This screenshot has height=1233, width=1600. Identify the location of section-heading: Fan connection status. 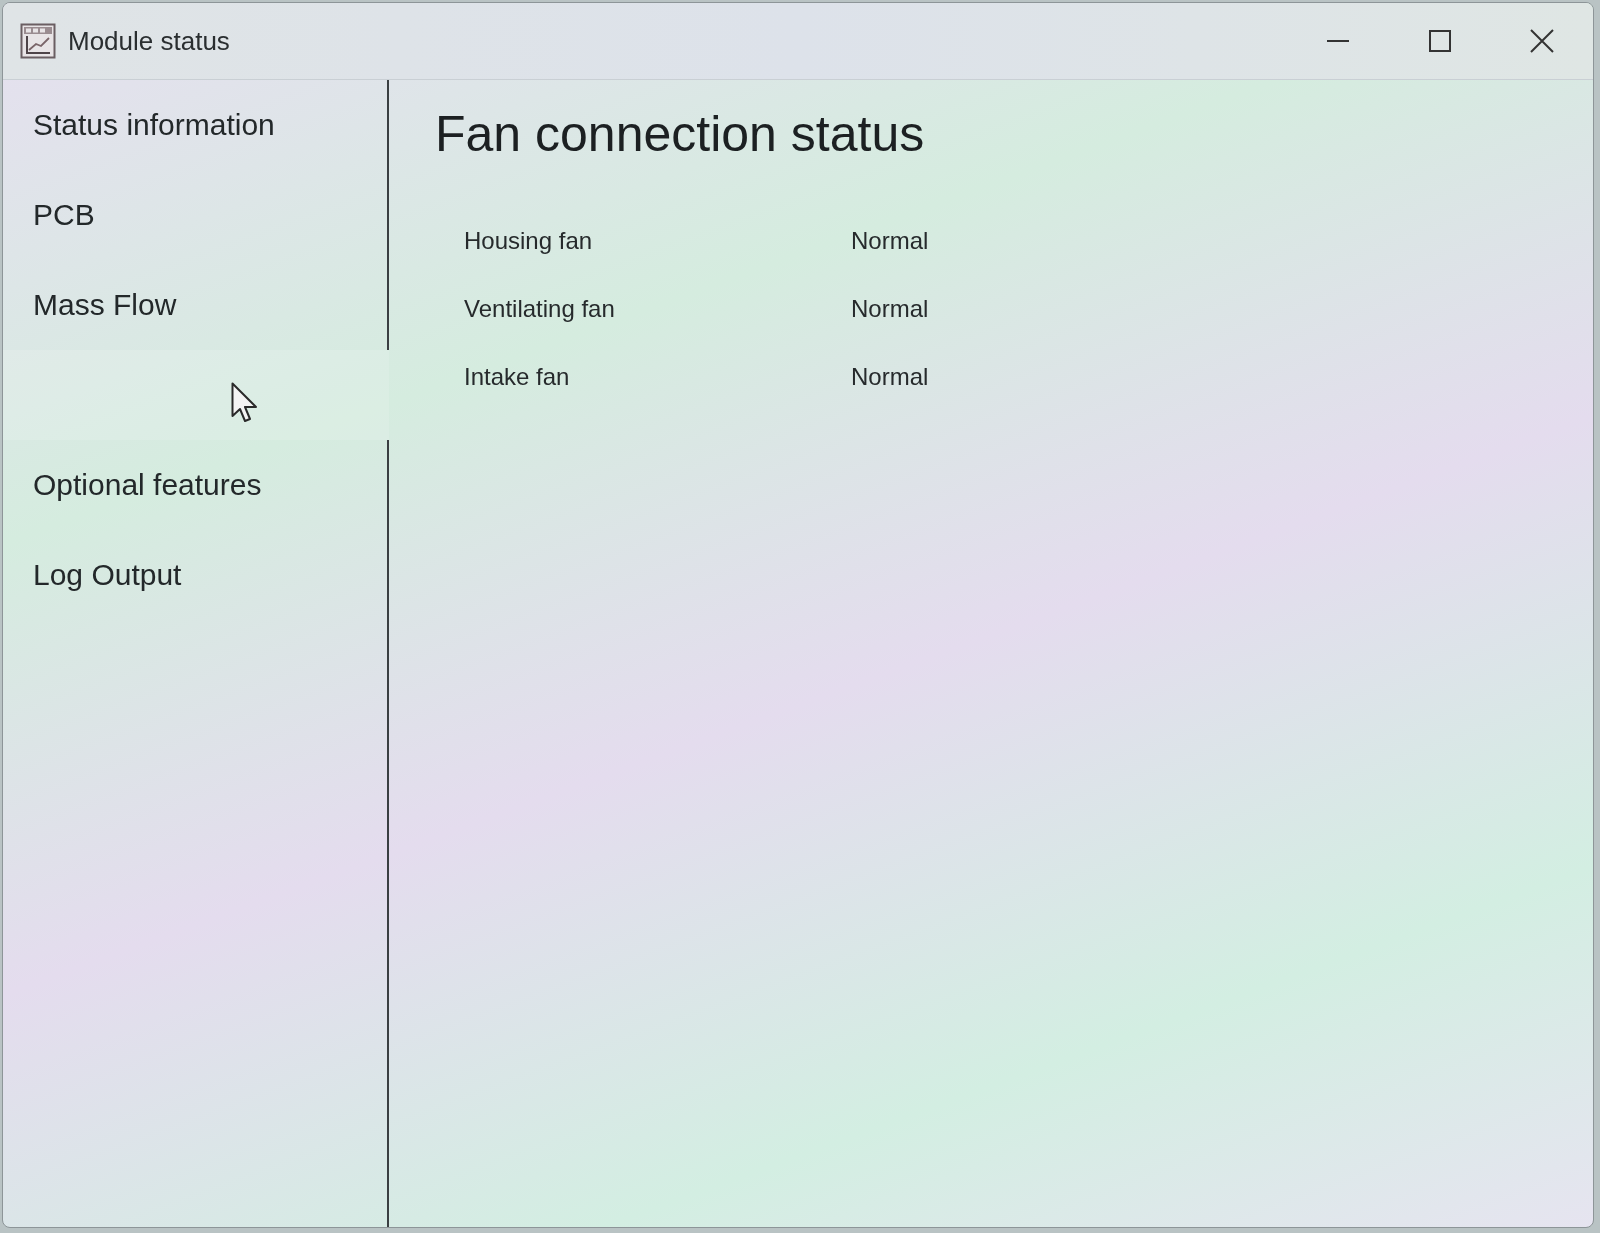
(680, 134).